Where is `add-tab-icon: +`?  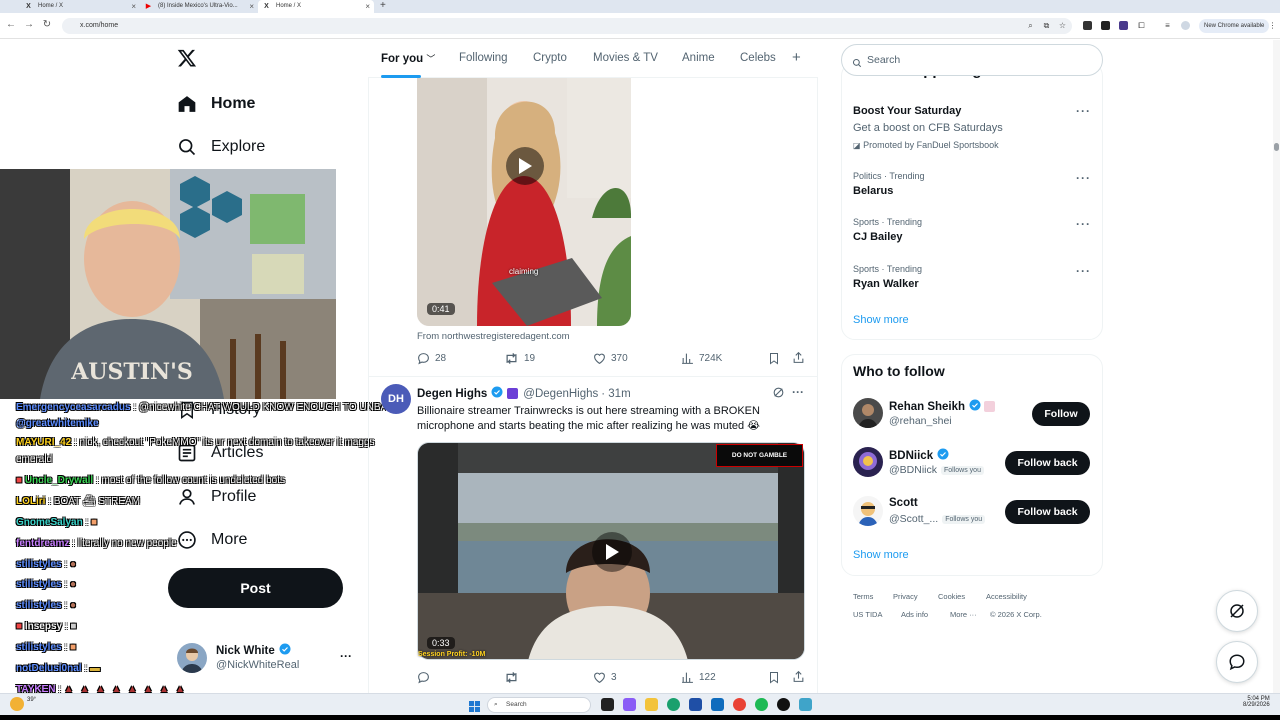 add-tab-icon: + is located at coordinates (796, 57).